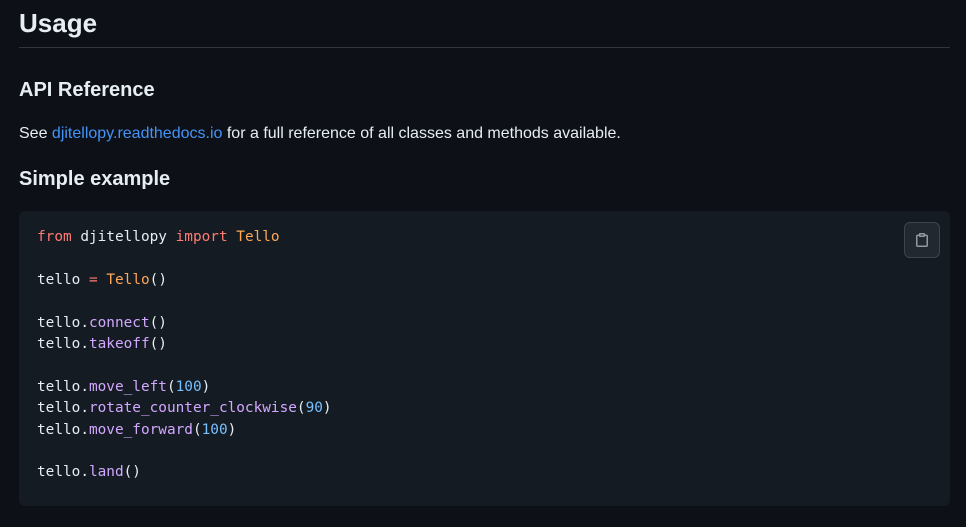  What do you see at coordinates (140, 429) in the screenshot?
I see `code-token: move_forward` at bounding box center [140, 429].